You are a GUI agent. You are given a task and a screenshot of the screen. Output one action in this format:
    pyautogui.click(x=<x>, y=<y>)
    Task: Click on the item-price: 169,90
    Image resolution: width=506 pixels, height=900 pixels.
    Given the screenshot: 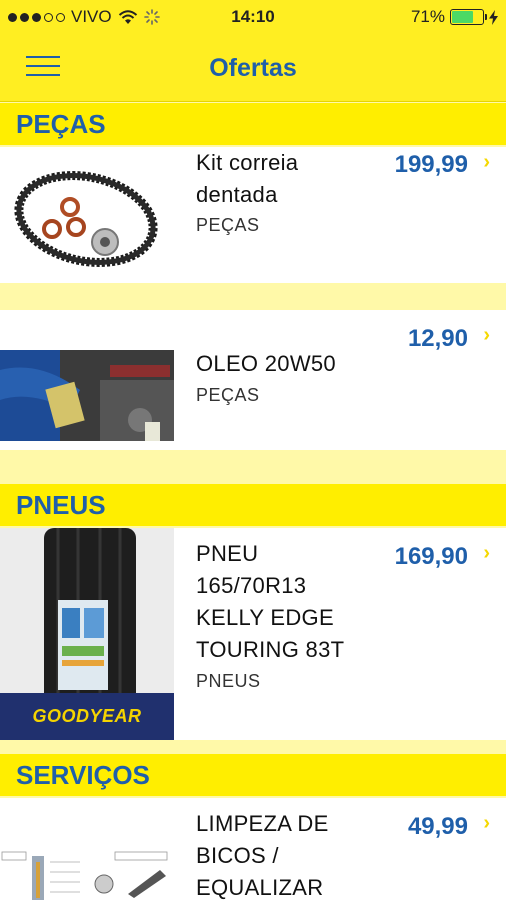 What is the action you would take?
    pyautogui.click(x=431, y=556)
    